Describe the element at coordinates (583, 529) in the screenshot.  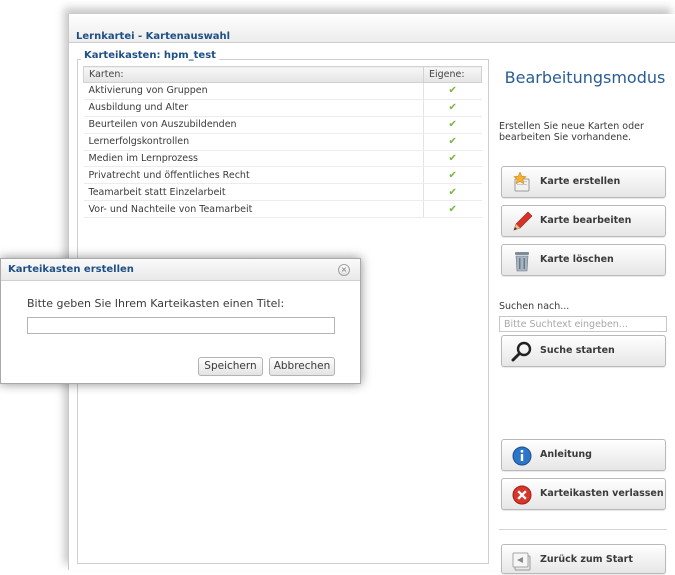
I see `panel-divider` at that location.